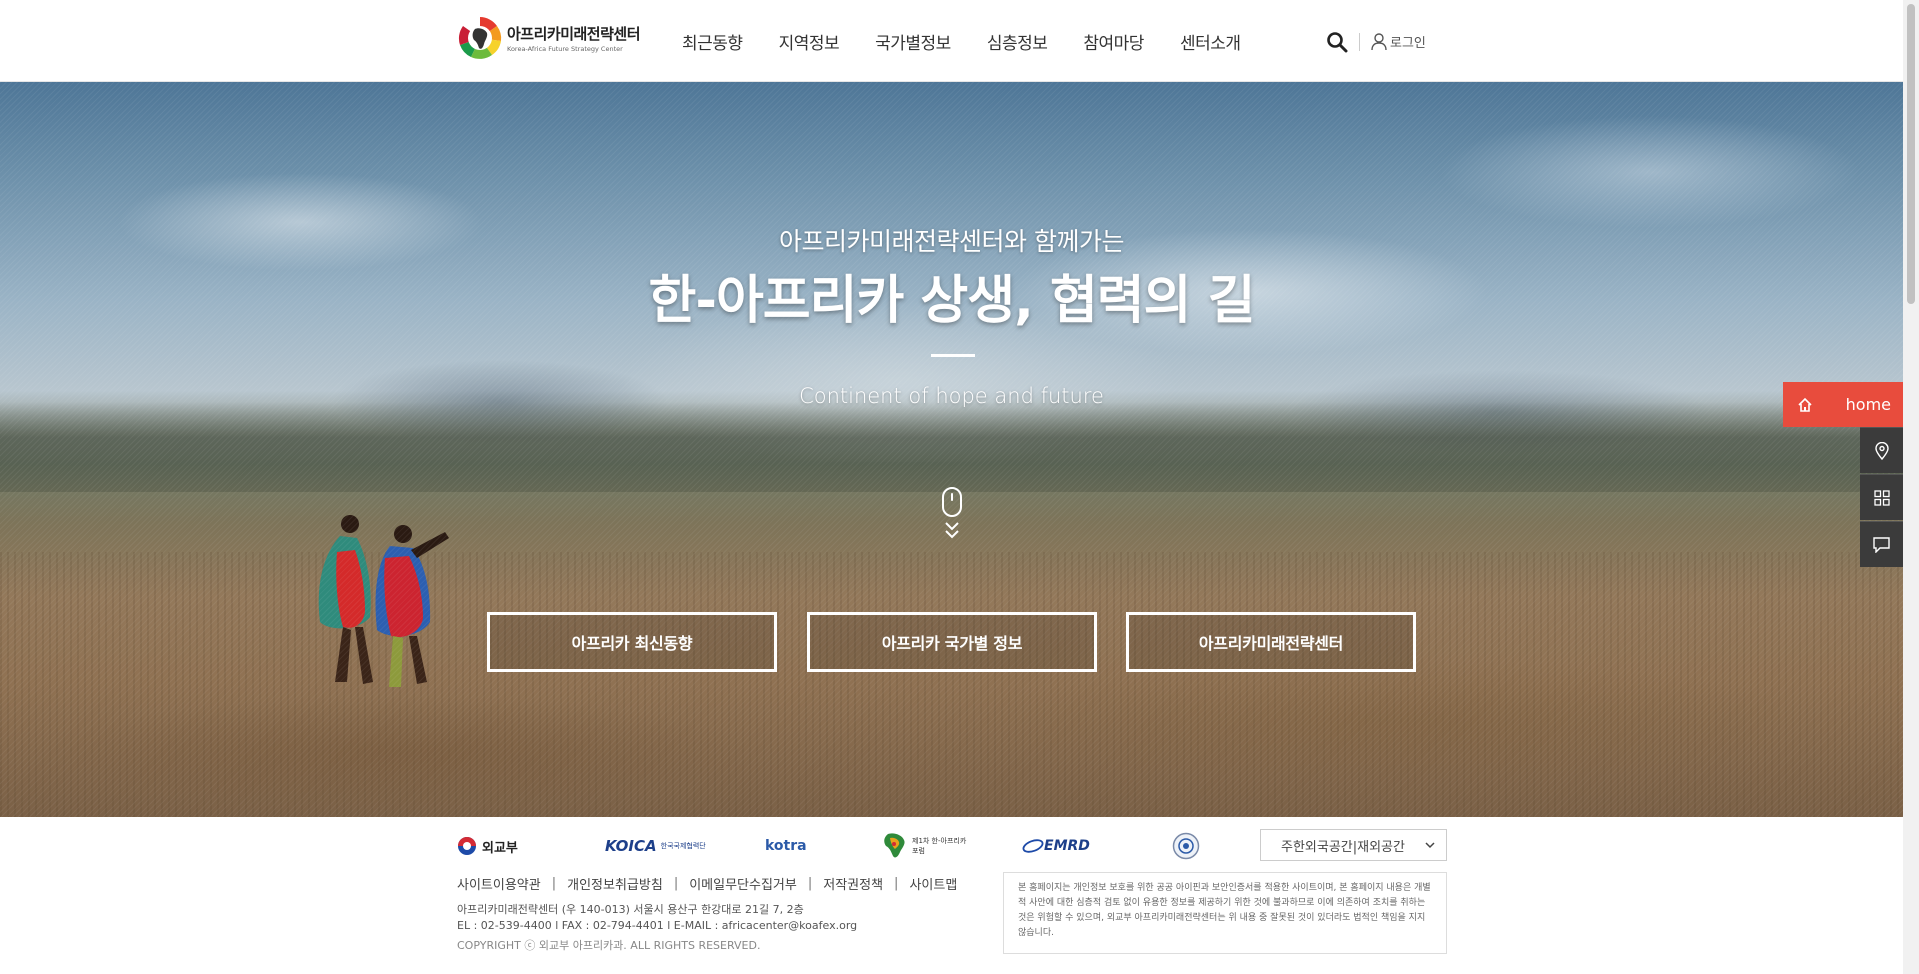 This screenshot has width=1919, height=974. Describe the element at coordinates (894, 845) in the screenshot. I see `africa-map-icon` at that location.